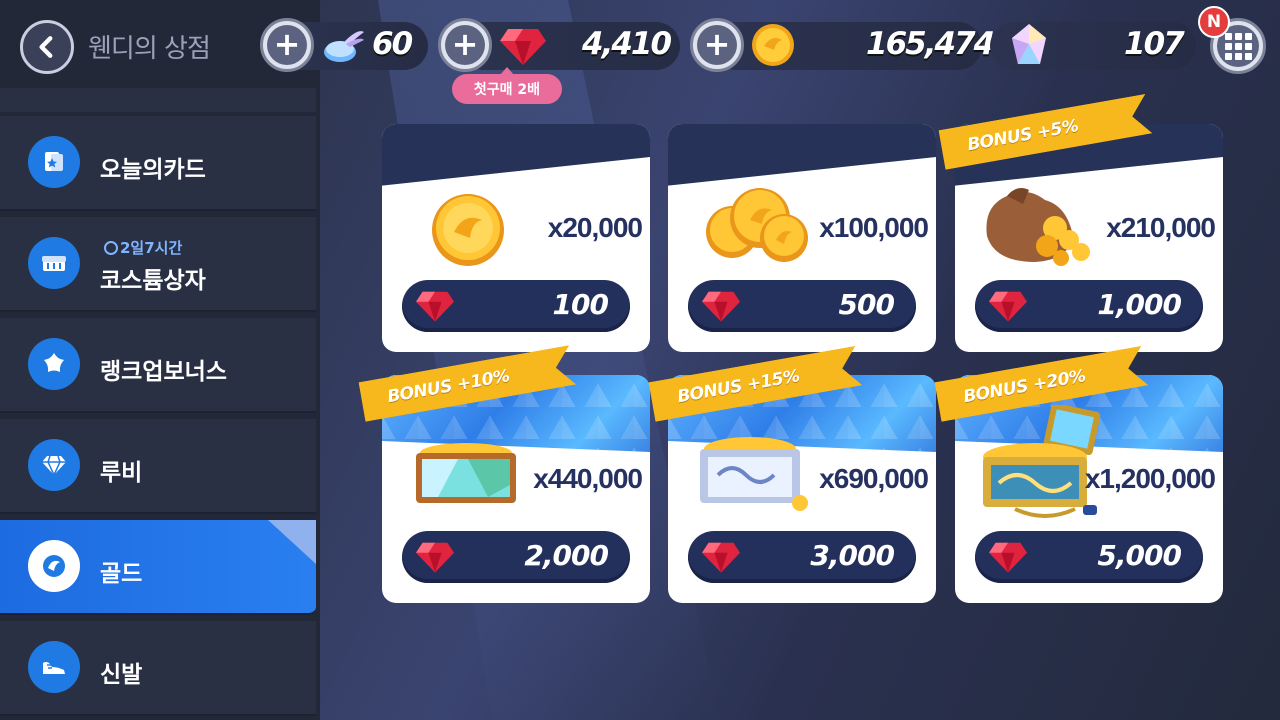 This screenshot has width=1280, height=720. Describe the element at coordinates (1089, 306) in the screenshot. I see `buy-button: 1,000` at that location.